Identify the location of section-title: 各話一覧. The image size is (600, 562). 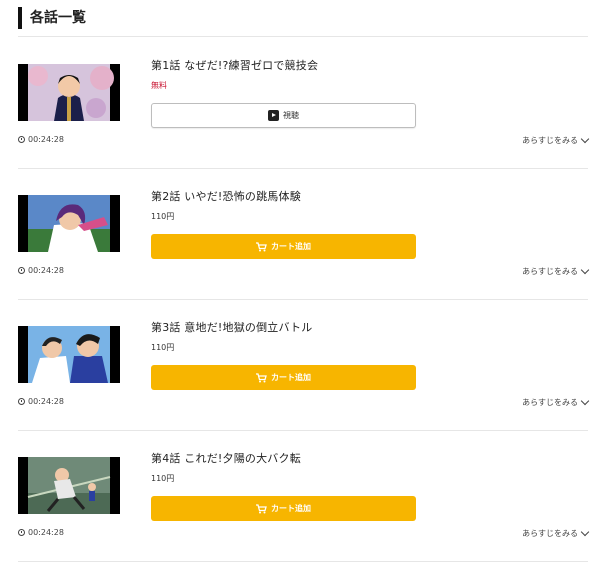
(52, 18).